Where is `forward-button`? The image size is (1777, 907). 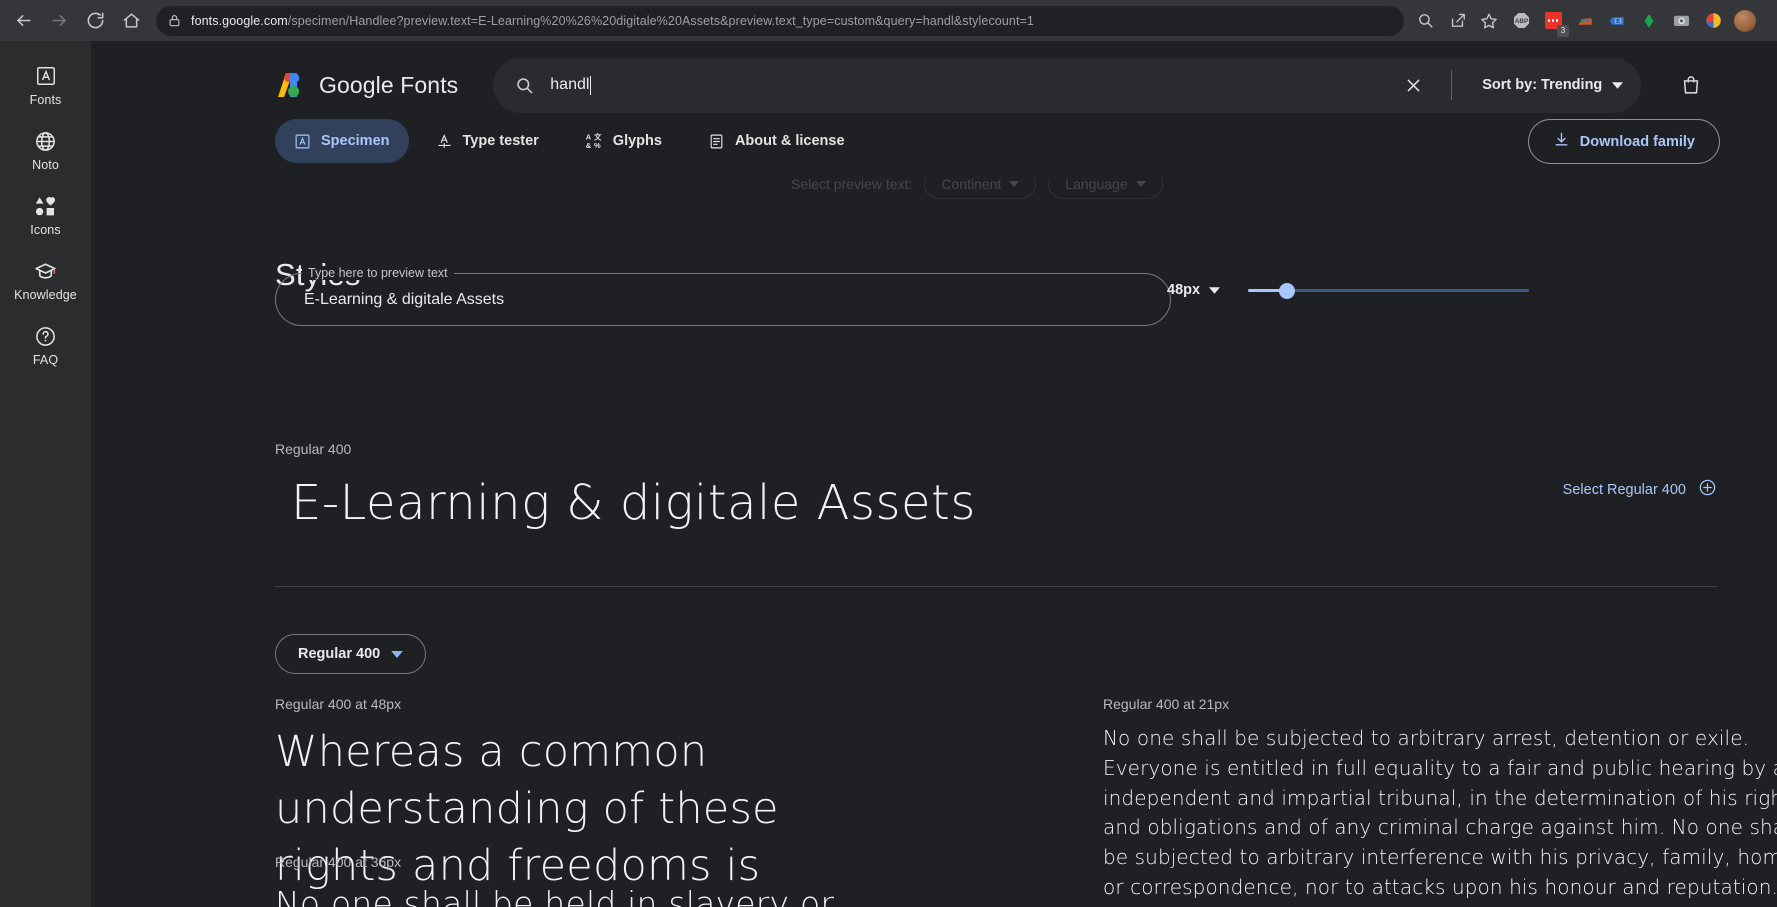
forward-button is located at coordinates (59, 21).